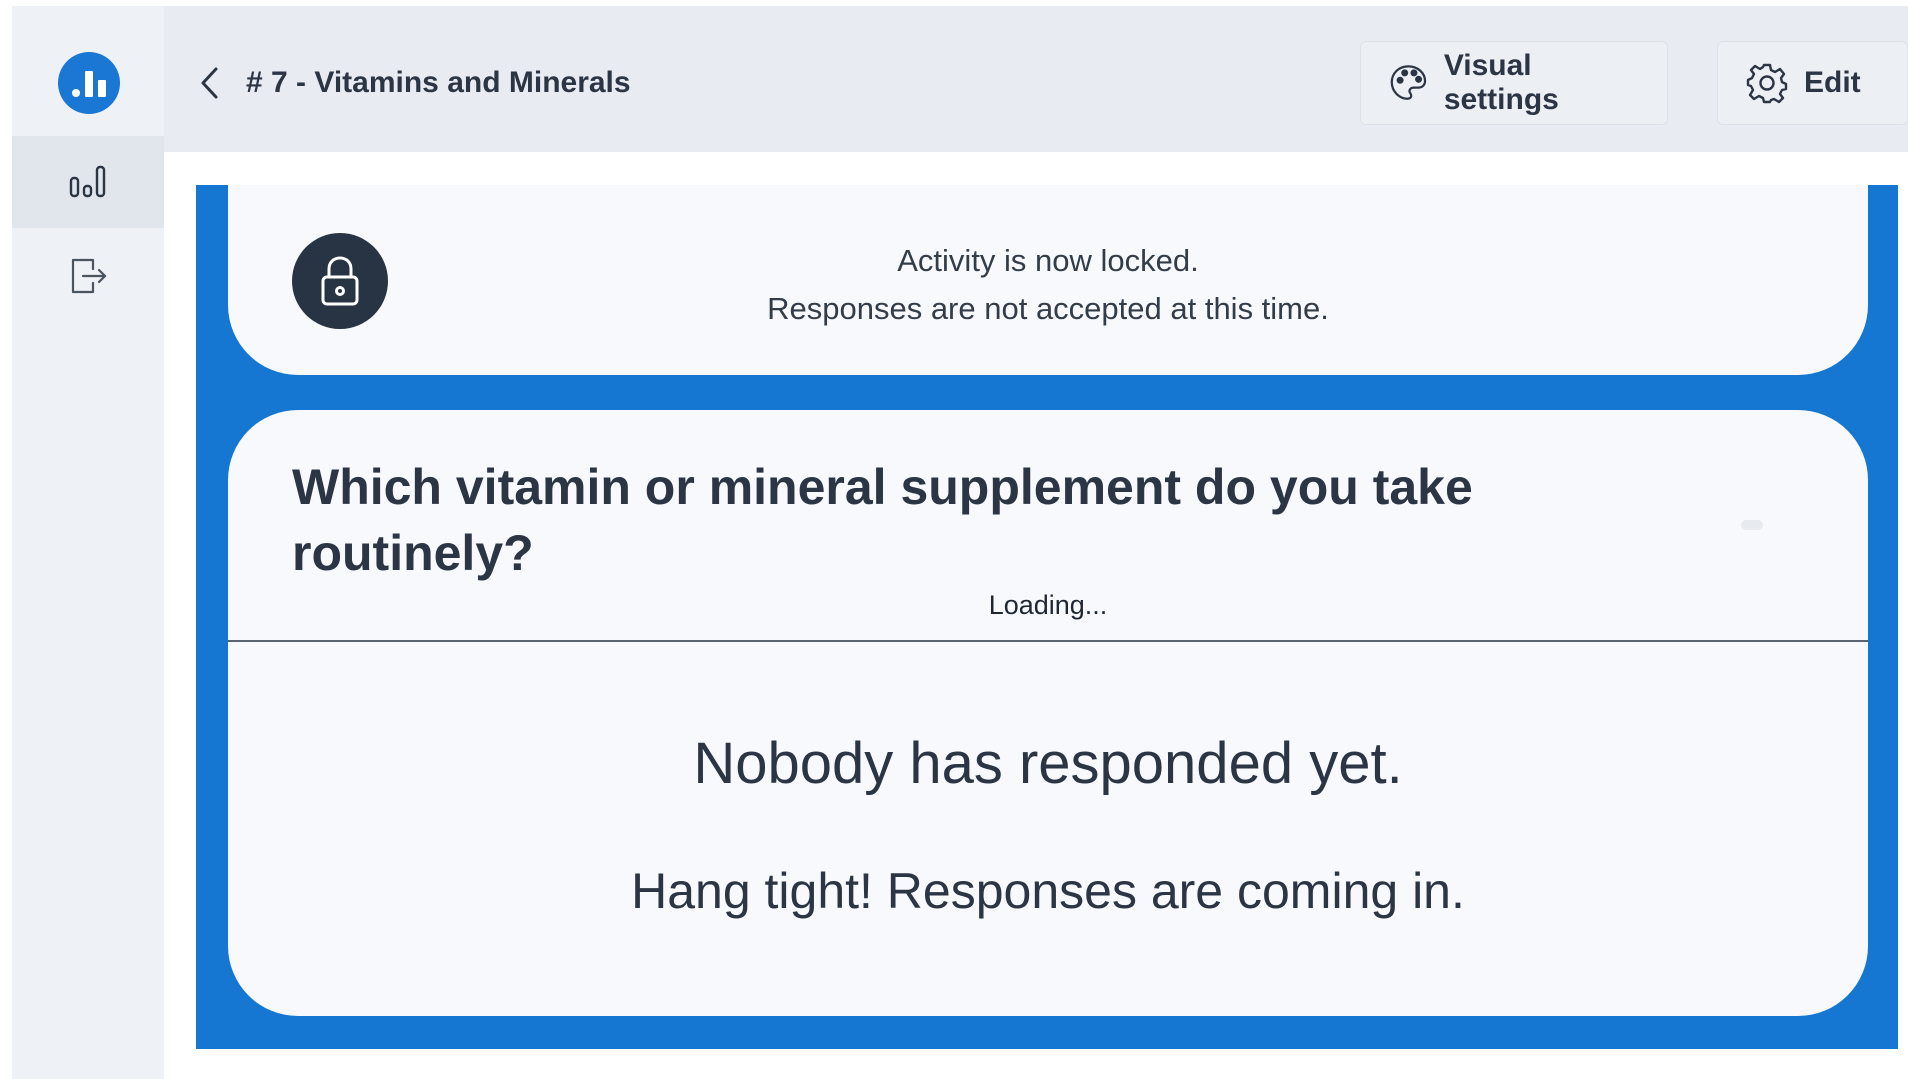  What do you see at coordinates (102, 88) in the screenshot?
I see `logo-bar-short` at bounding box center [102, 88].